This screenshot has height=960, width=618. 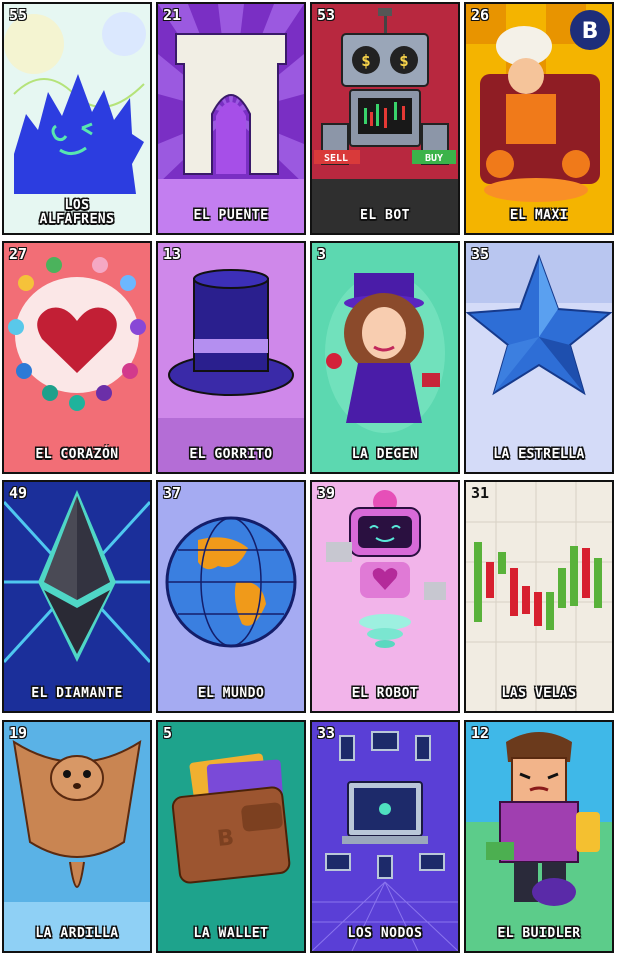 I want to click on trading-bot-illustration: $ $ SELL BUY, so click(x=385, y=118).